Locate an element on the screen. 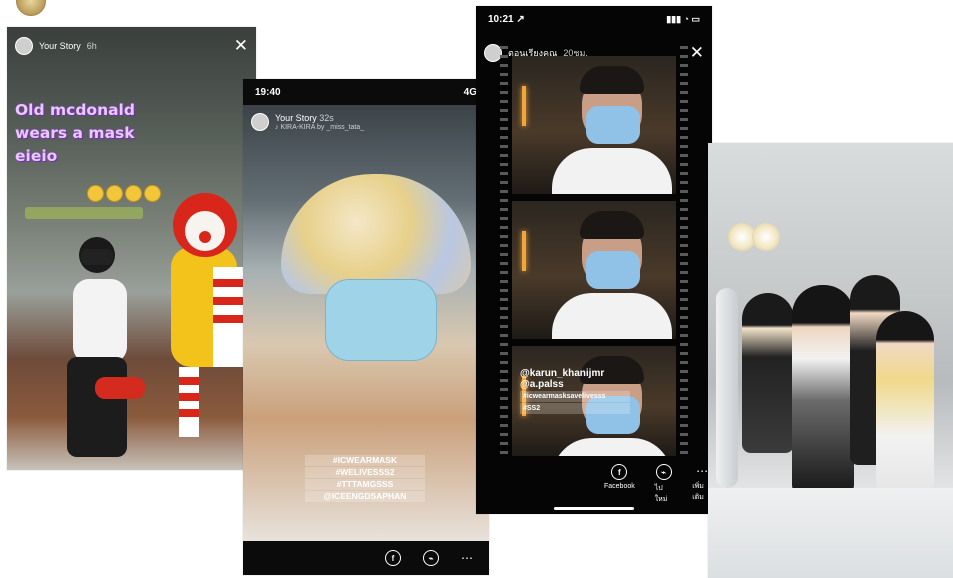 This screenshot has height=578, width=953. mention: @a.palss is located at coordinates (575, 384).